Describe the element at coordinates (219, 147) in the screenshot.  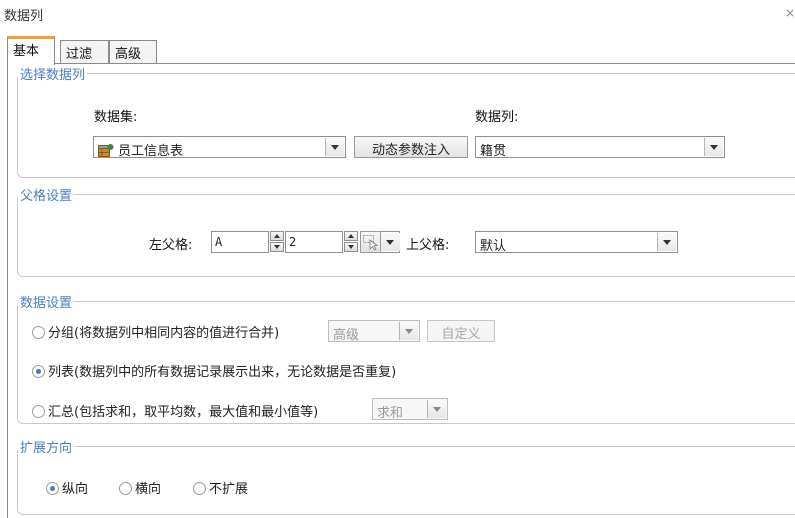
I see `dataset-select: 员工信息表` at that location.